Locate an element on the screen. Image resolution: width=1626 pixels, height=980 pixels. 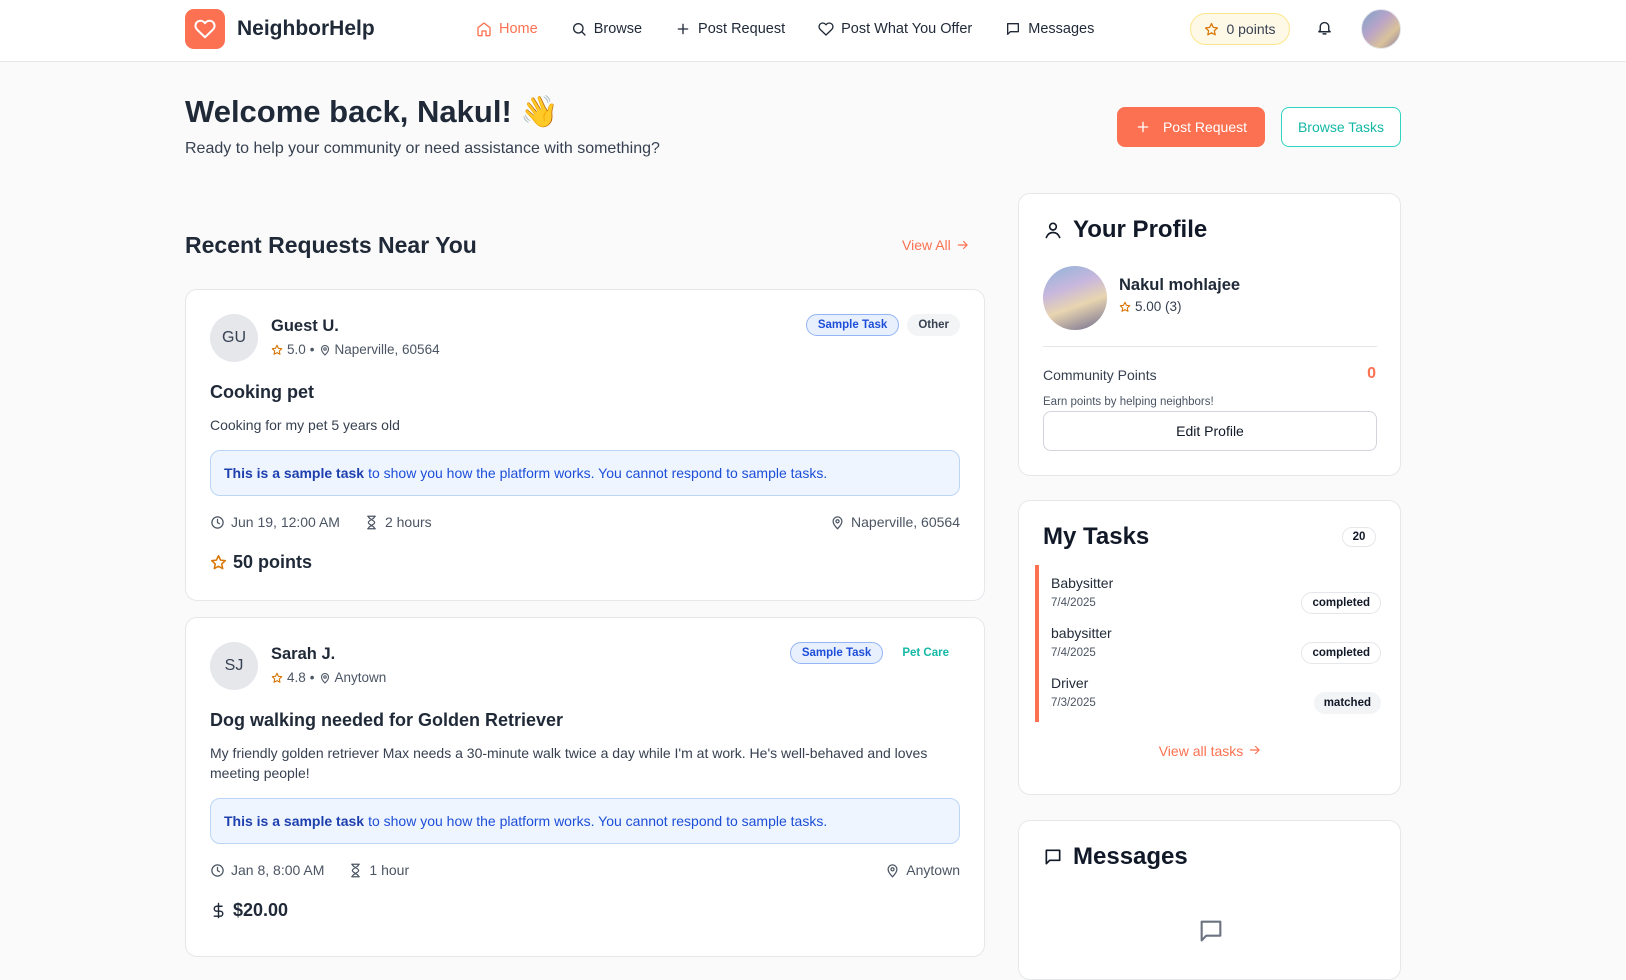
task-title: Cooking pet is located at coordinates (262, 392).